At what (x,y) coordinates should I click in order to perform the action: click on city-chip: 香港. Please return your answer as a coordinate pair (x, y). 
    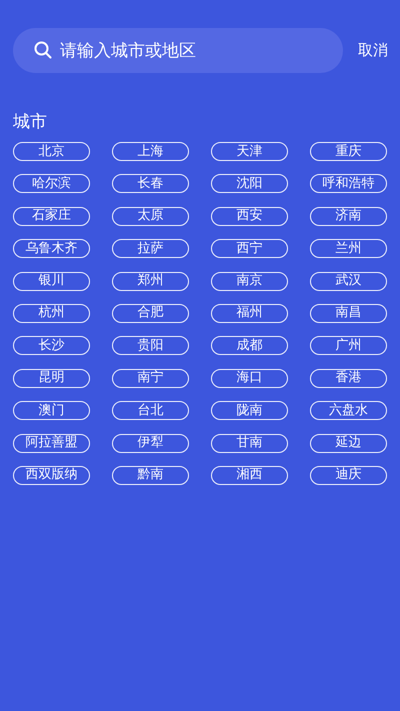
    Looking at the image, I should click on (348, 378).